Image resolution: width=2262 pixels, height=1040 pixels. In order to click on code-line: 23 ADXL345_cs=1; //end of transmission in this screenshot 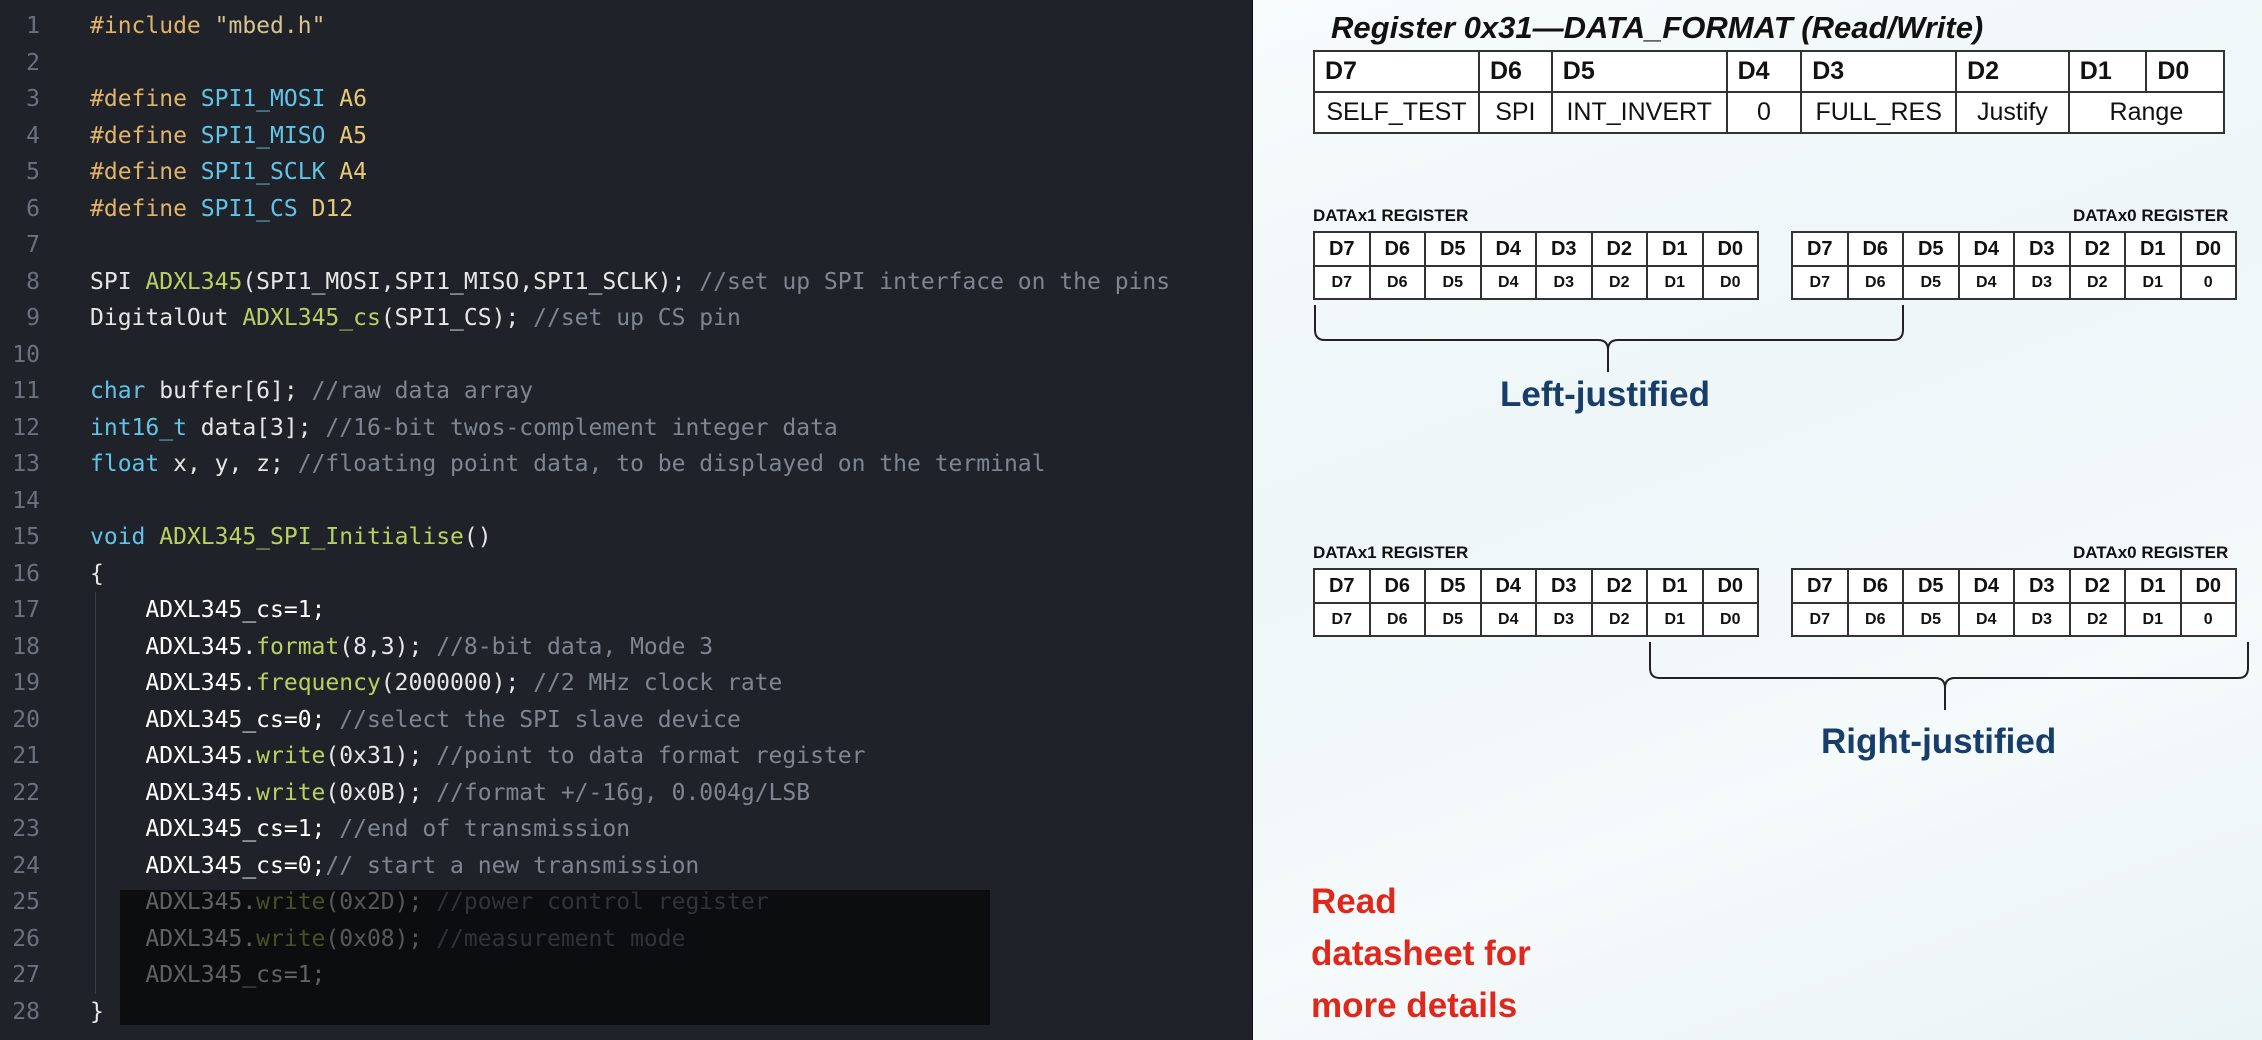, I will do `click(626, 829)`.